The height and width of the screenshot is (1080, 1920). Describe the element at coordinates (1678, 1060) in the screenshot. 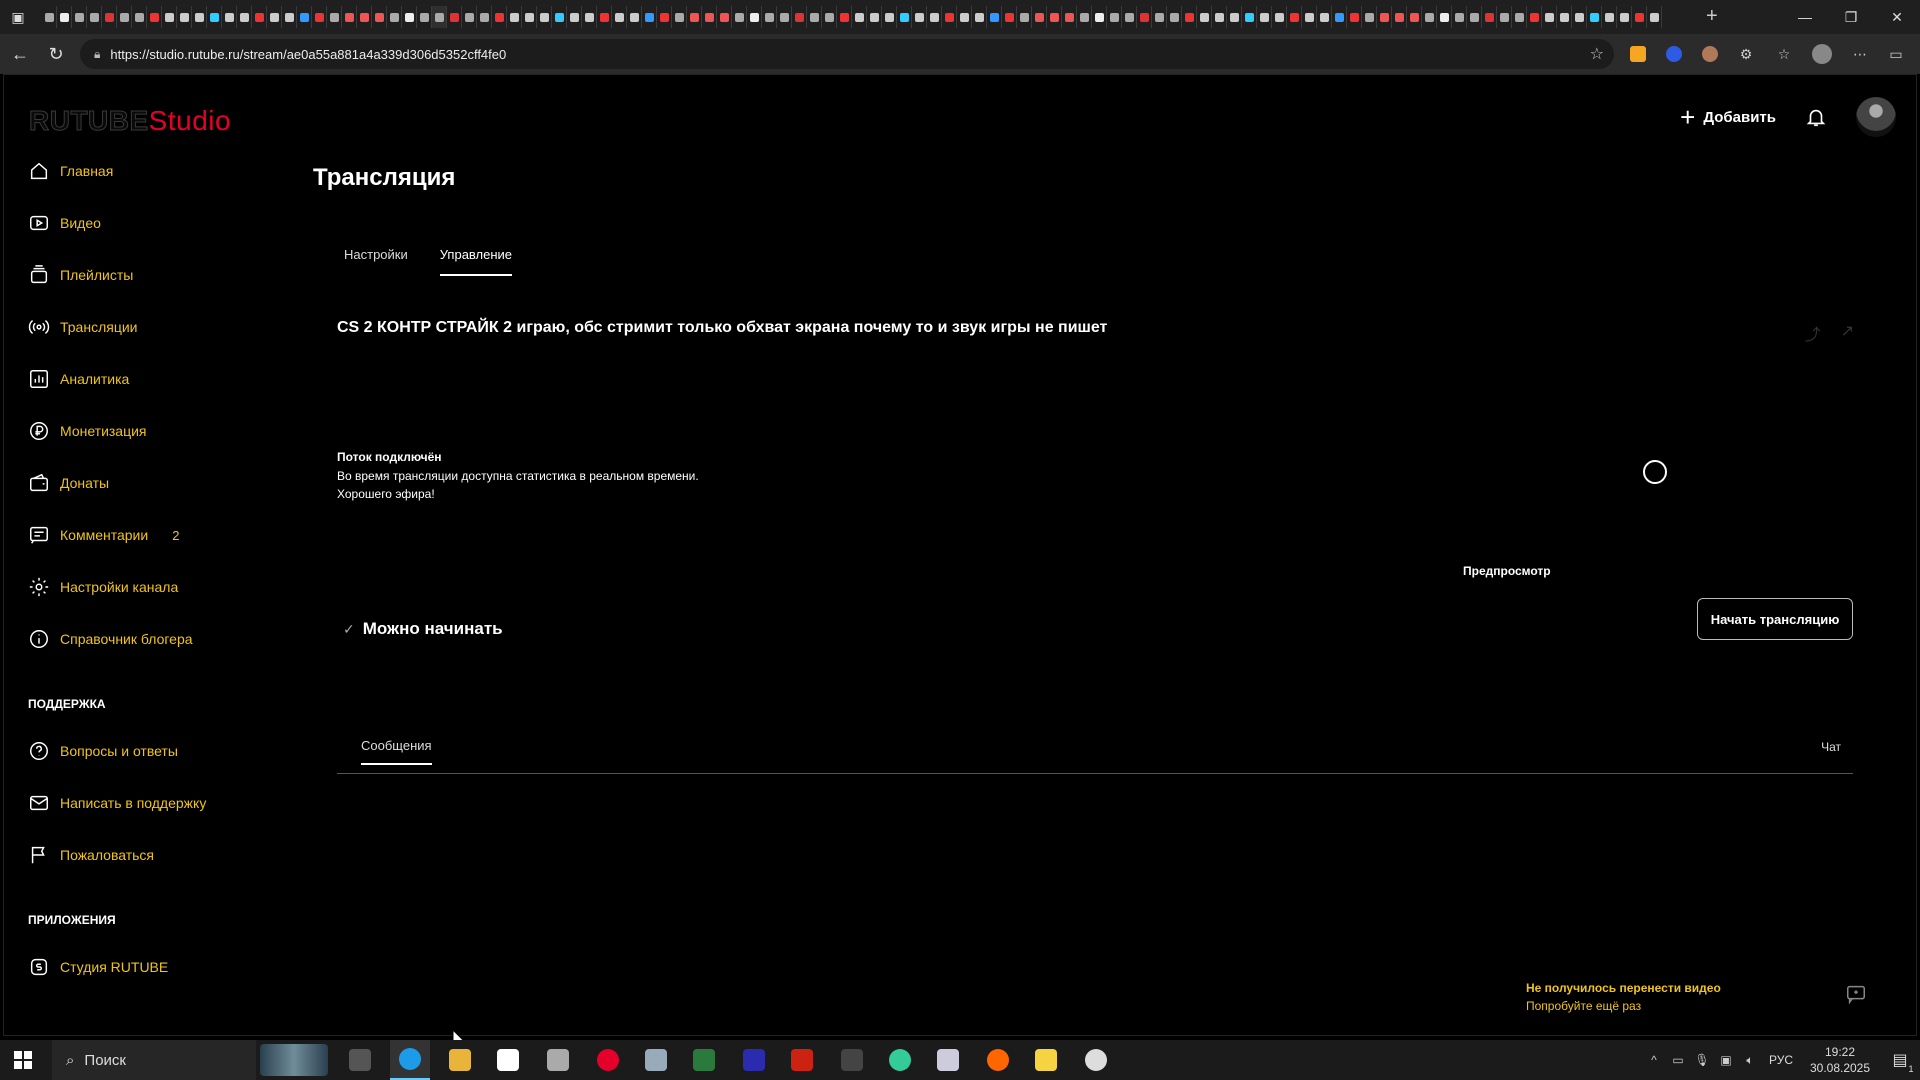

I see `battery-icon: ▭` at that location.